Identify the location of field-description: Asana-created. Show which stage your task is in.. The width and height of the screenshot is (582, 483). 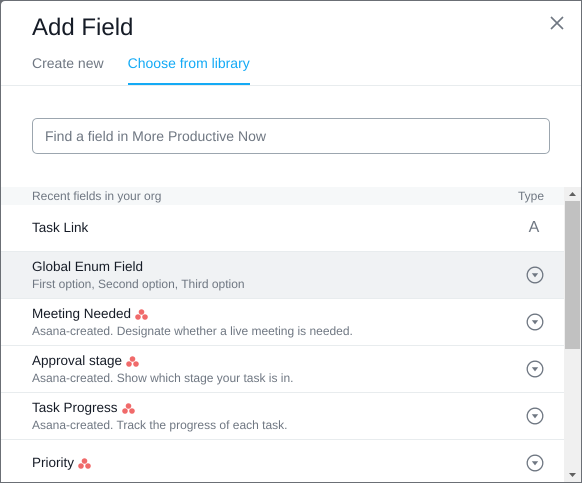
(163, 378).